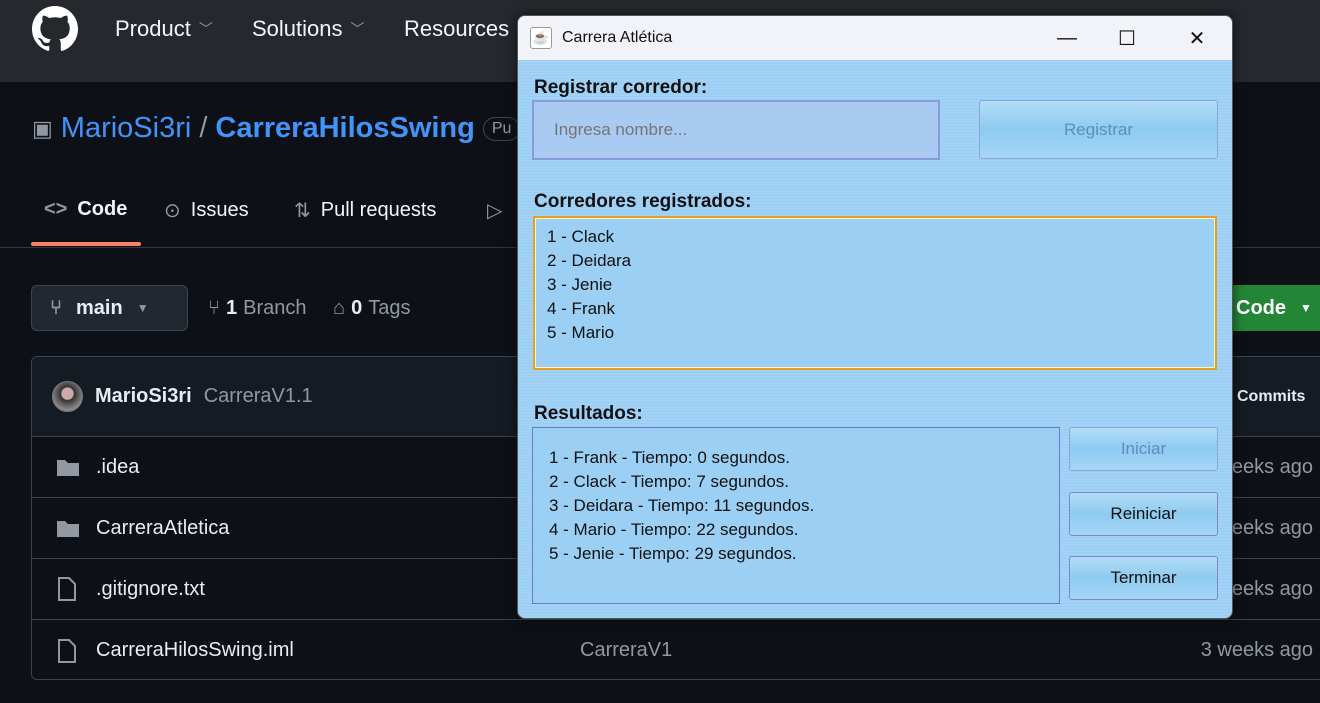 The width and height of the screenshot is (1320, 703). What do you see at coordinates (1197, 38) in the screenshot?
I see `close-icon: ✕` at bounding box center [1197, 38].